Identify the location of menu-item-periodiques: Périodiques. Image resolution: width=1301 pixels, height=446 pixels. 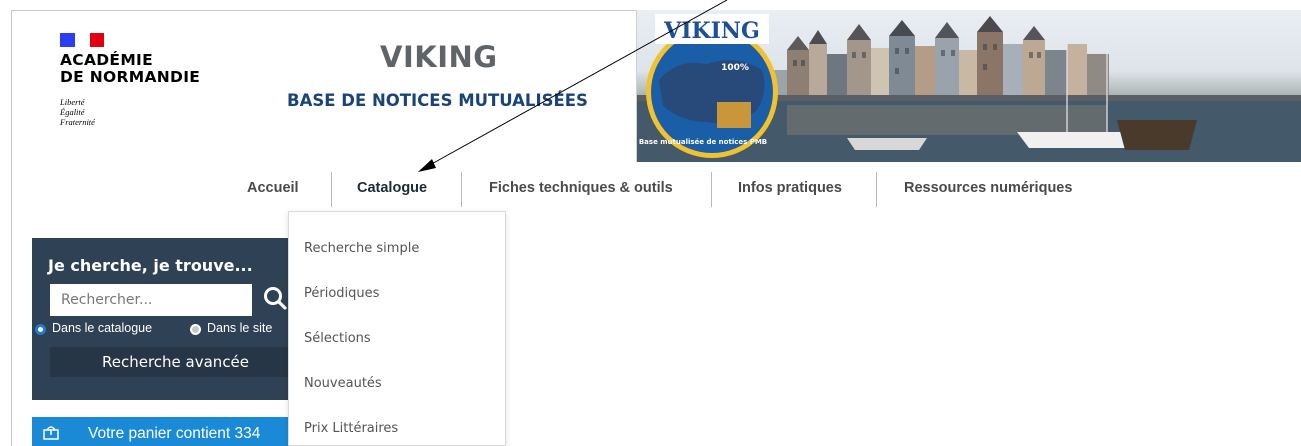
(341, 293).